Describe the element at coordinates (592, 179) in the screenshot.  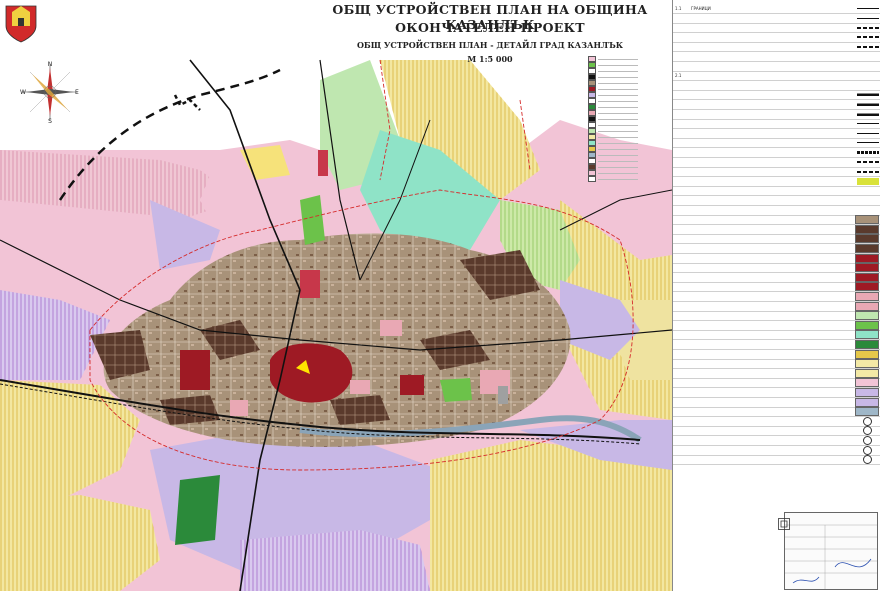
I see `symbol-legend-icon` at that location.